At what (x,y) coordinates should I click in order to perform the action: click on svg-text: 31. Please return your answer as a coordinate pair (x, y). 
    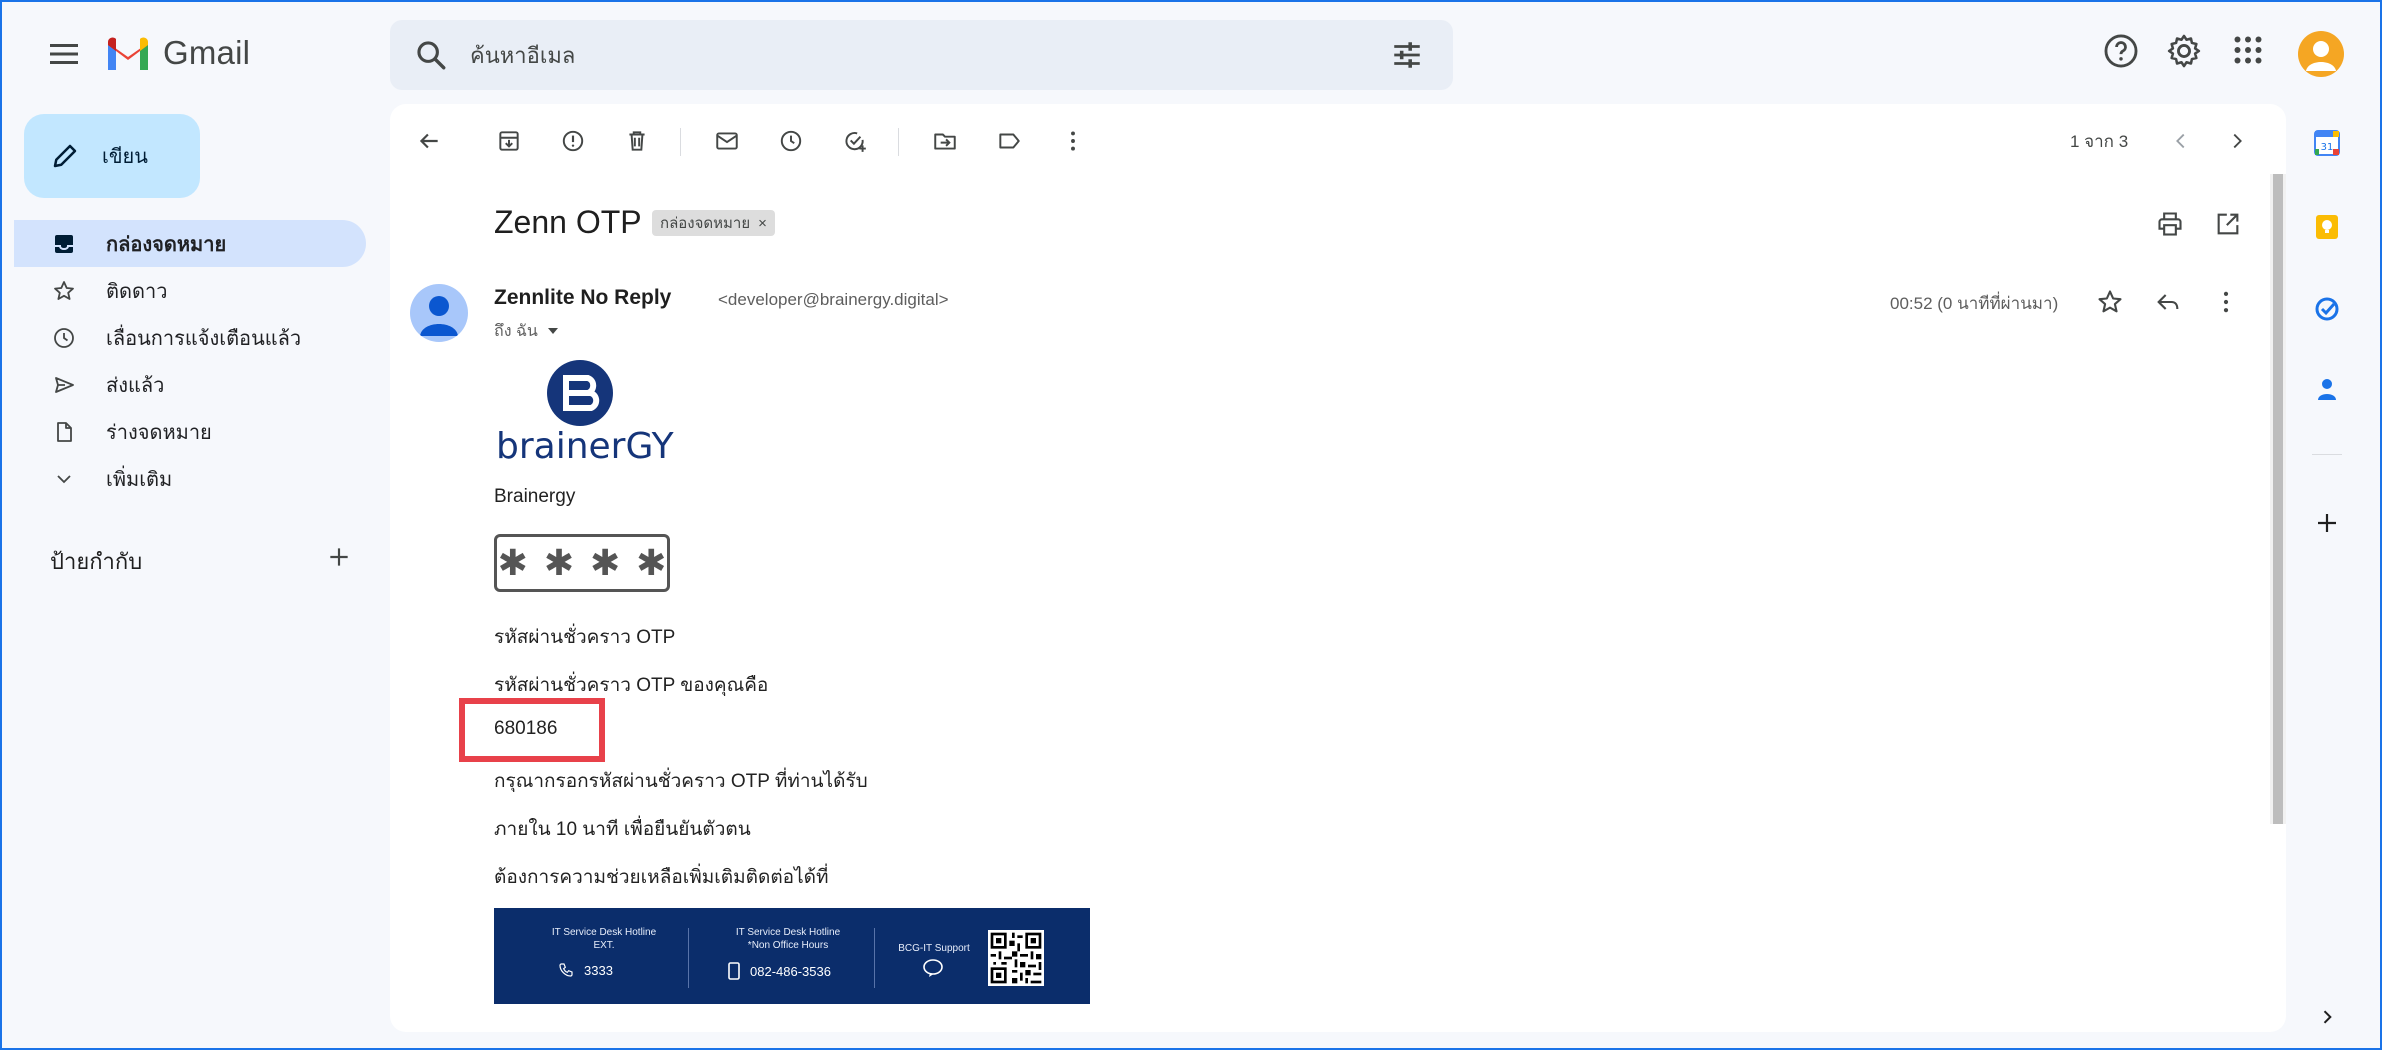
    Looking at the image, I should click on (2327, 147).